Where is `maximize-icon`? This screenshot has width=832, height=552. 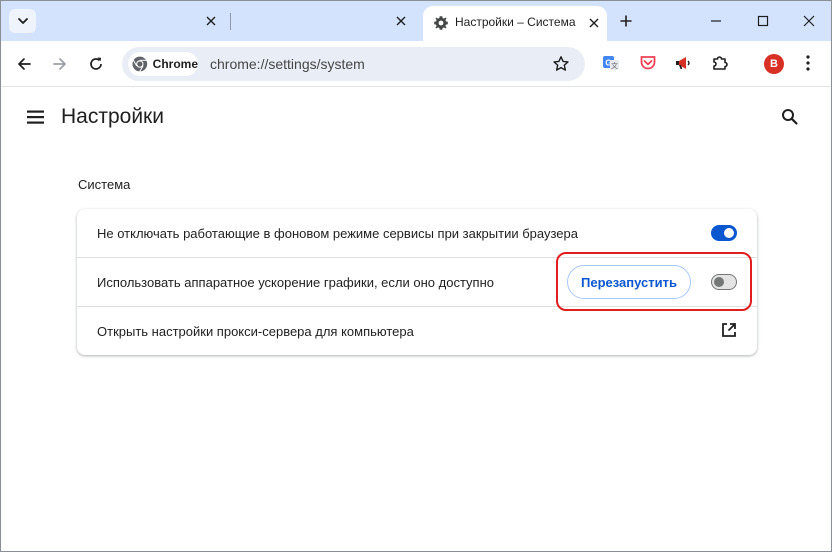
maximize-icon is located at coordinates (763, 21).